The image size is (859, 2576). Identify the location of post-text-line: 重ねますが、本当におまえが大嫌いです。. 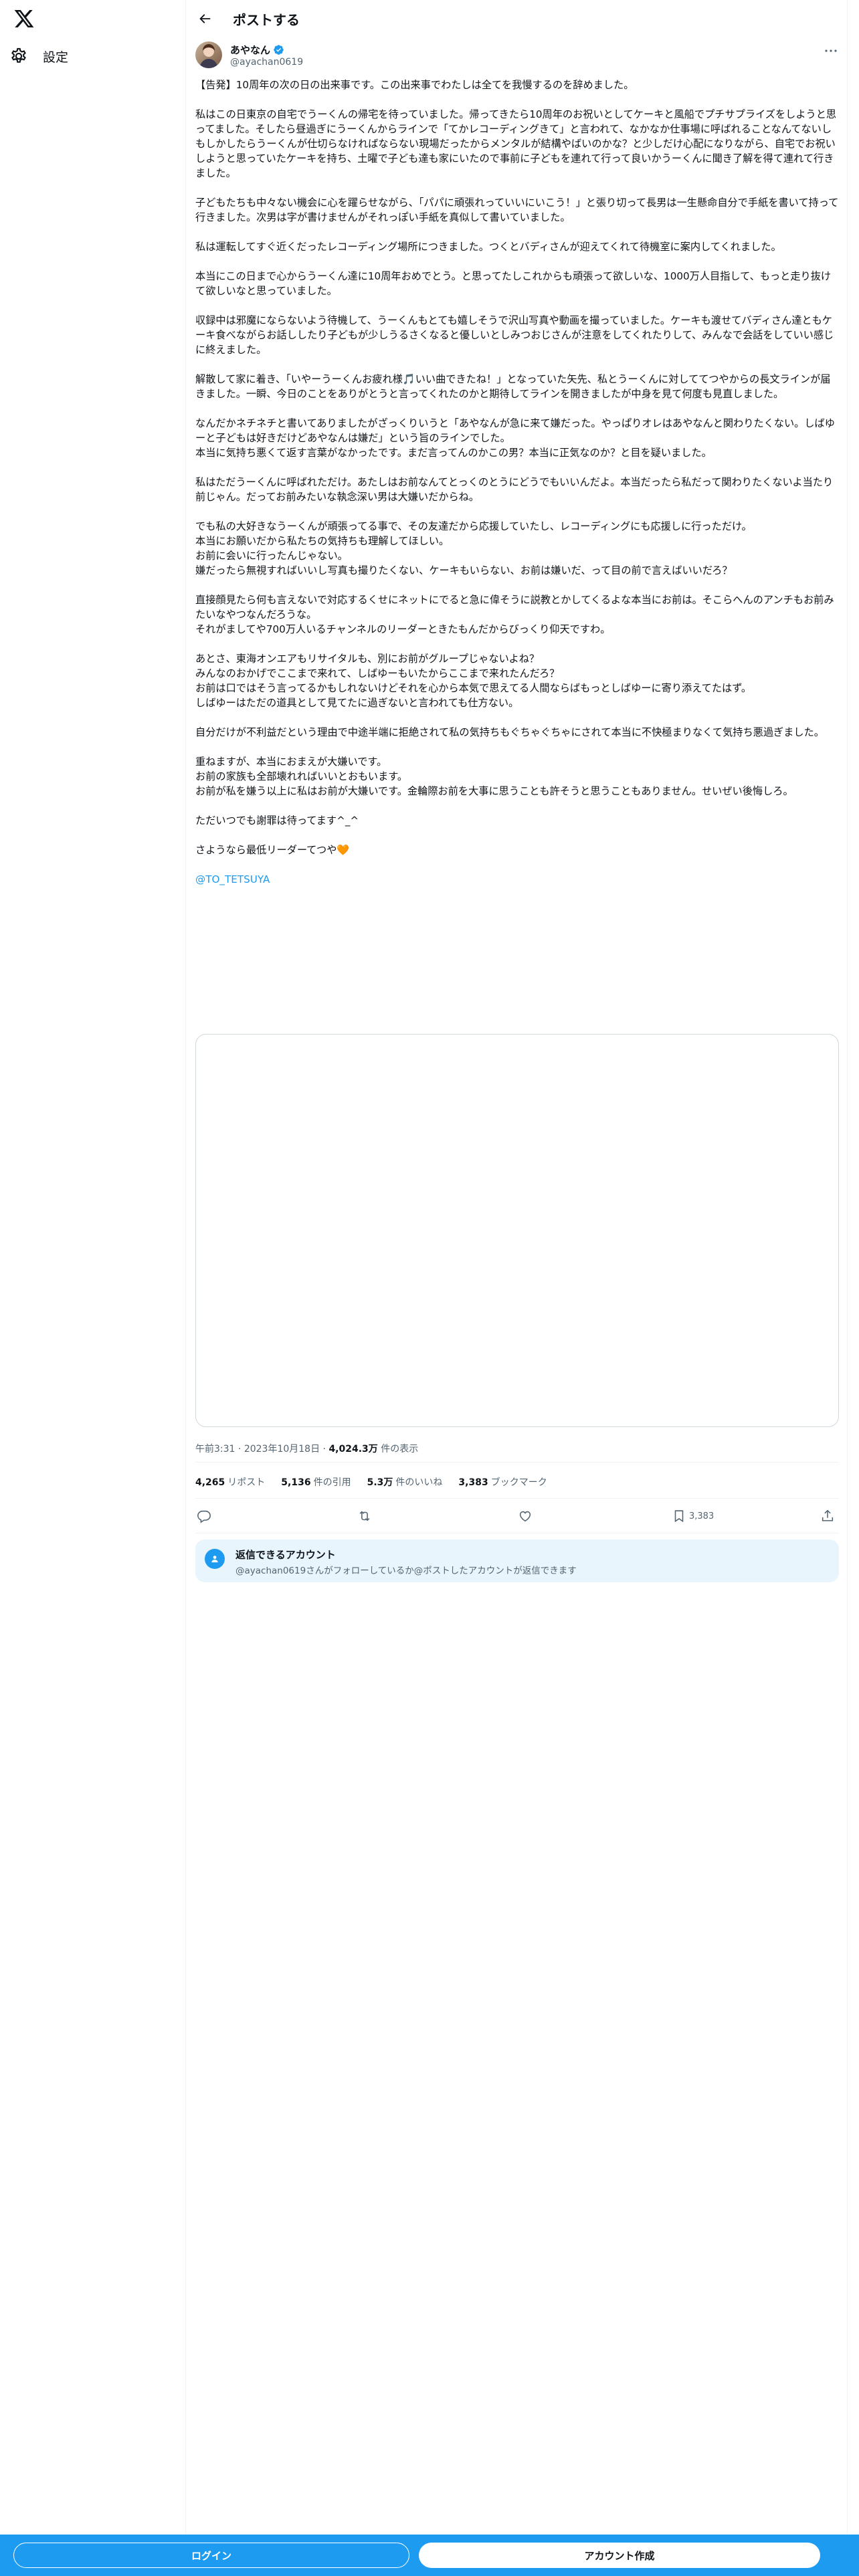
(291, 762).